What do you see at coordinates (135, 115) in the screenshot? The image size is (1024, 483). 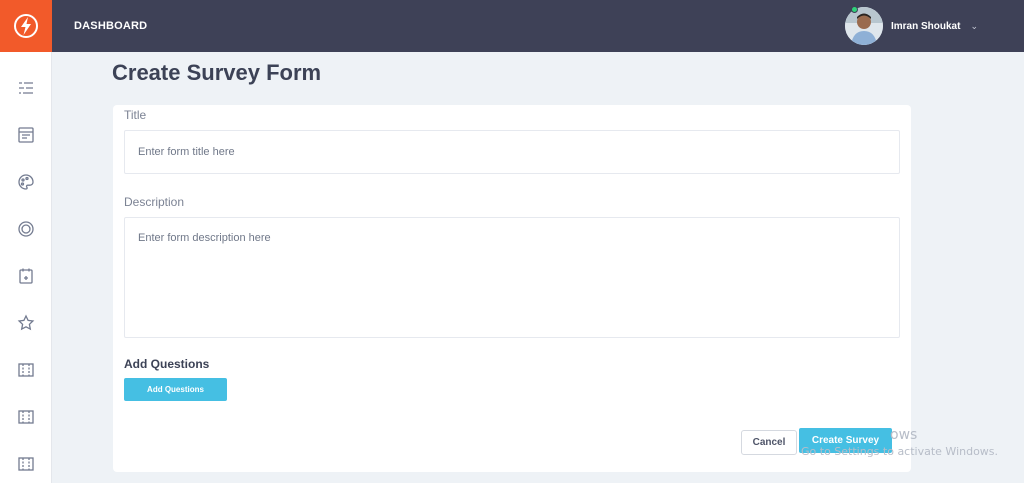 I see `title-label: Title` at bounding box center [135, 115].